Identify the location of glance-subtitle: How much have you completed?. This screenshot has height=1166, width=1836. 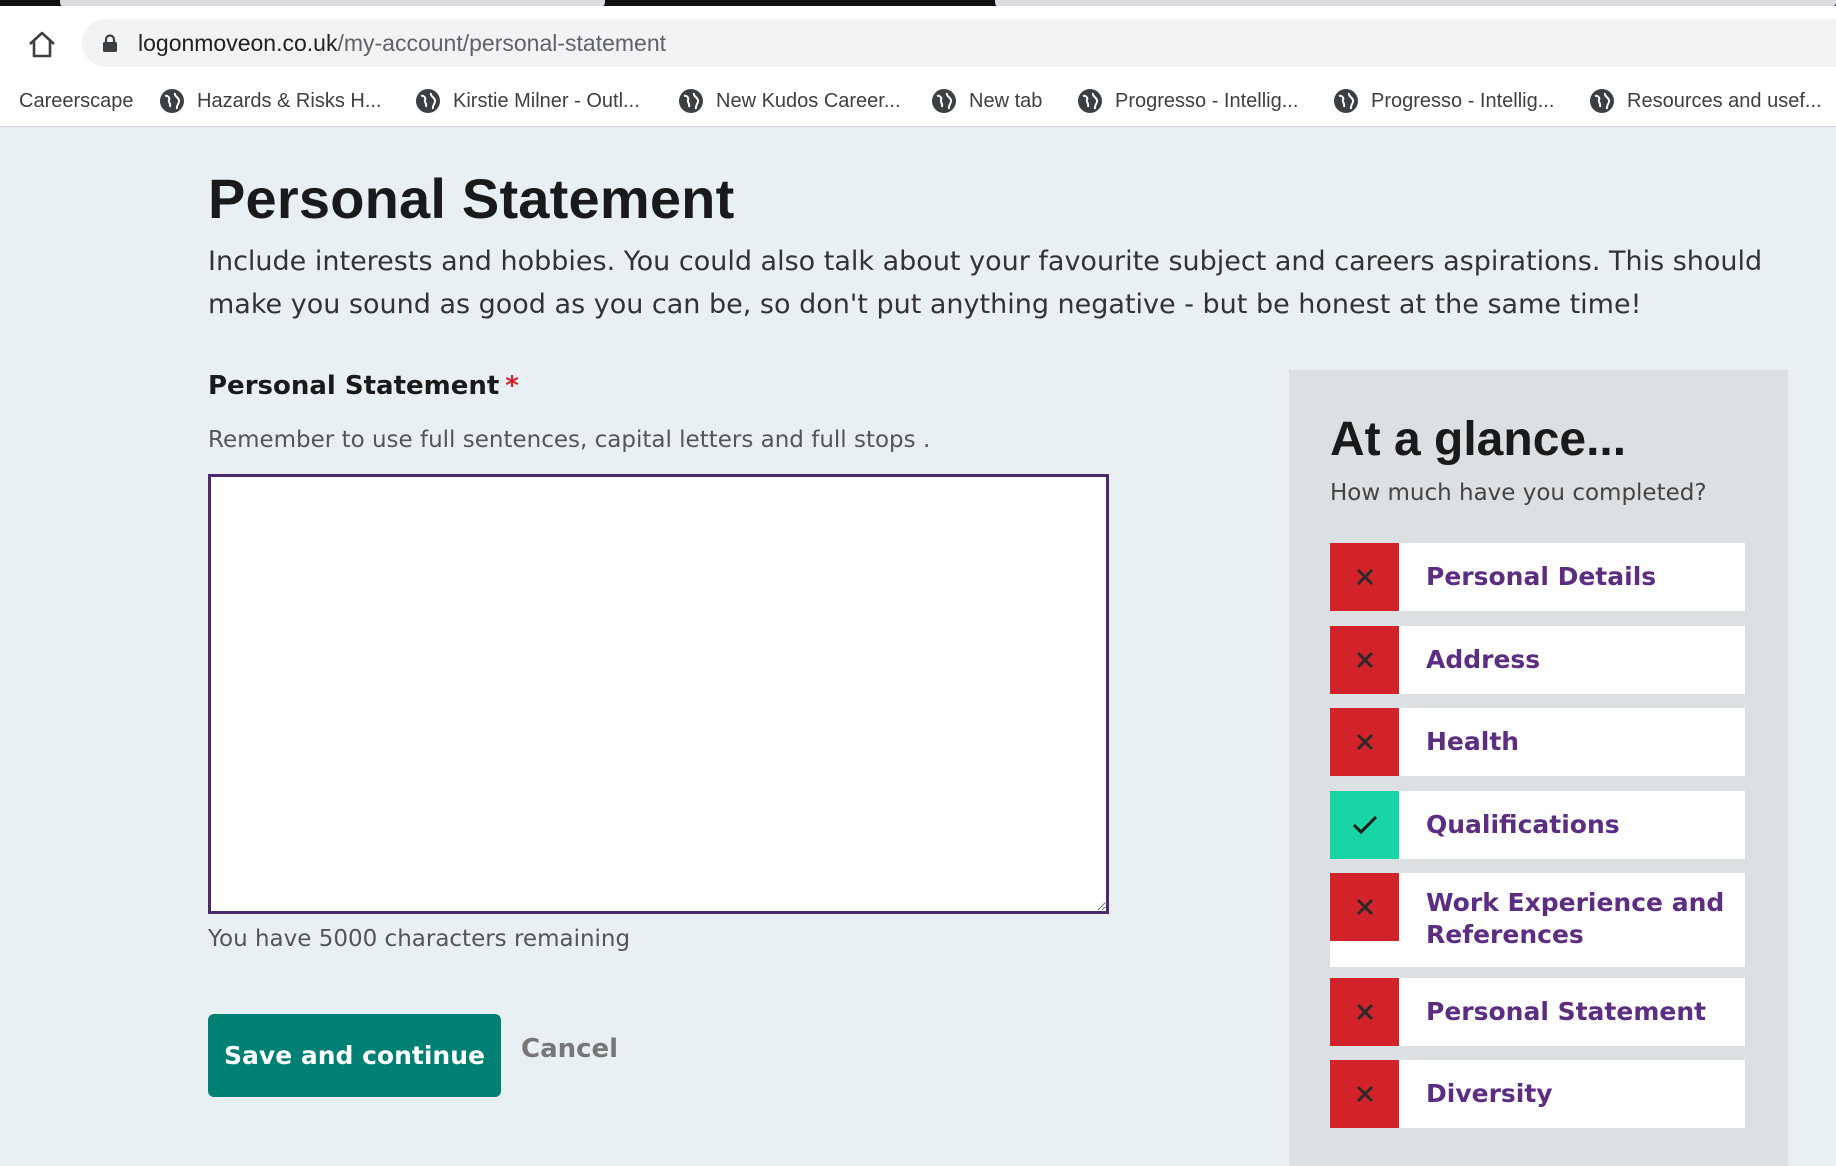
(1518, 493).